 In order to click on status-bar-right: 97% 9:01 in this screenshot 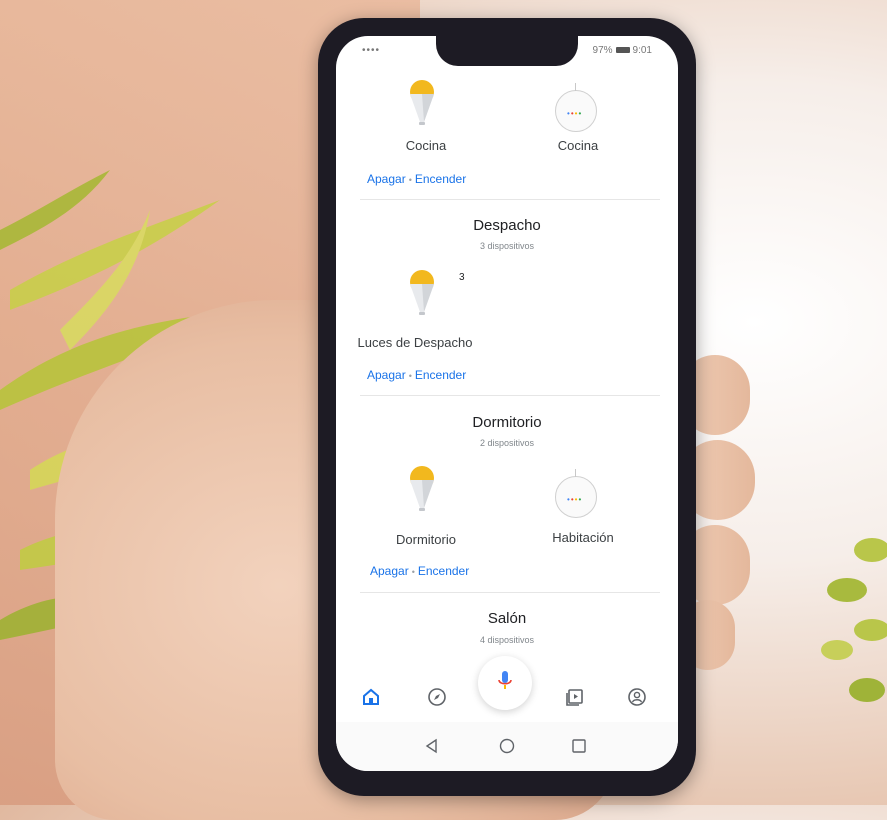, I will do `click(622, 50)`.